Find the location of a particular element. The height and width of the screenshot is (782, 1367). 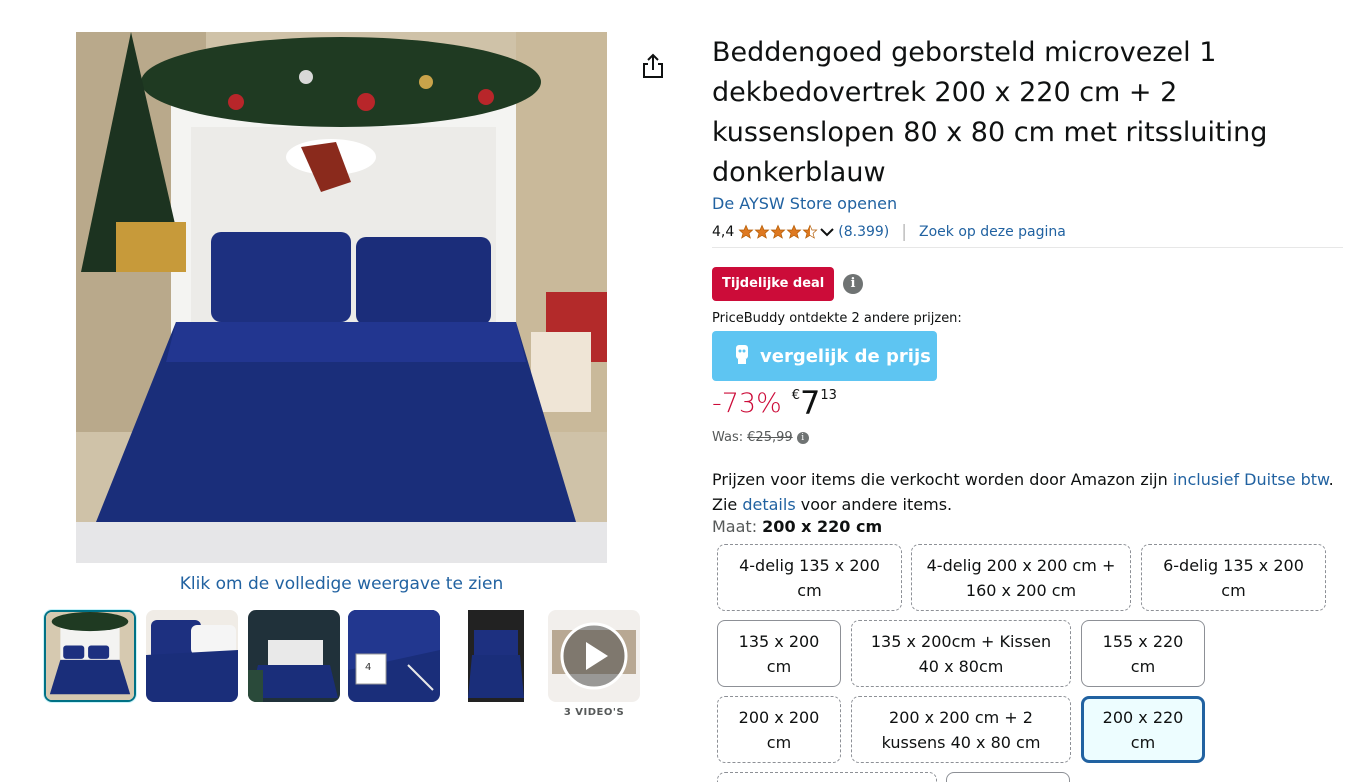

video-count-label: 3 VIDEO'S is located at coordinates (594, 712).